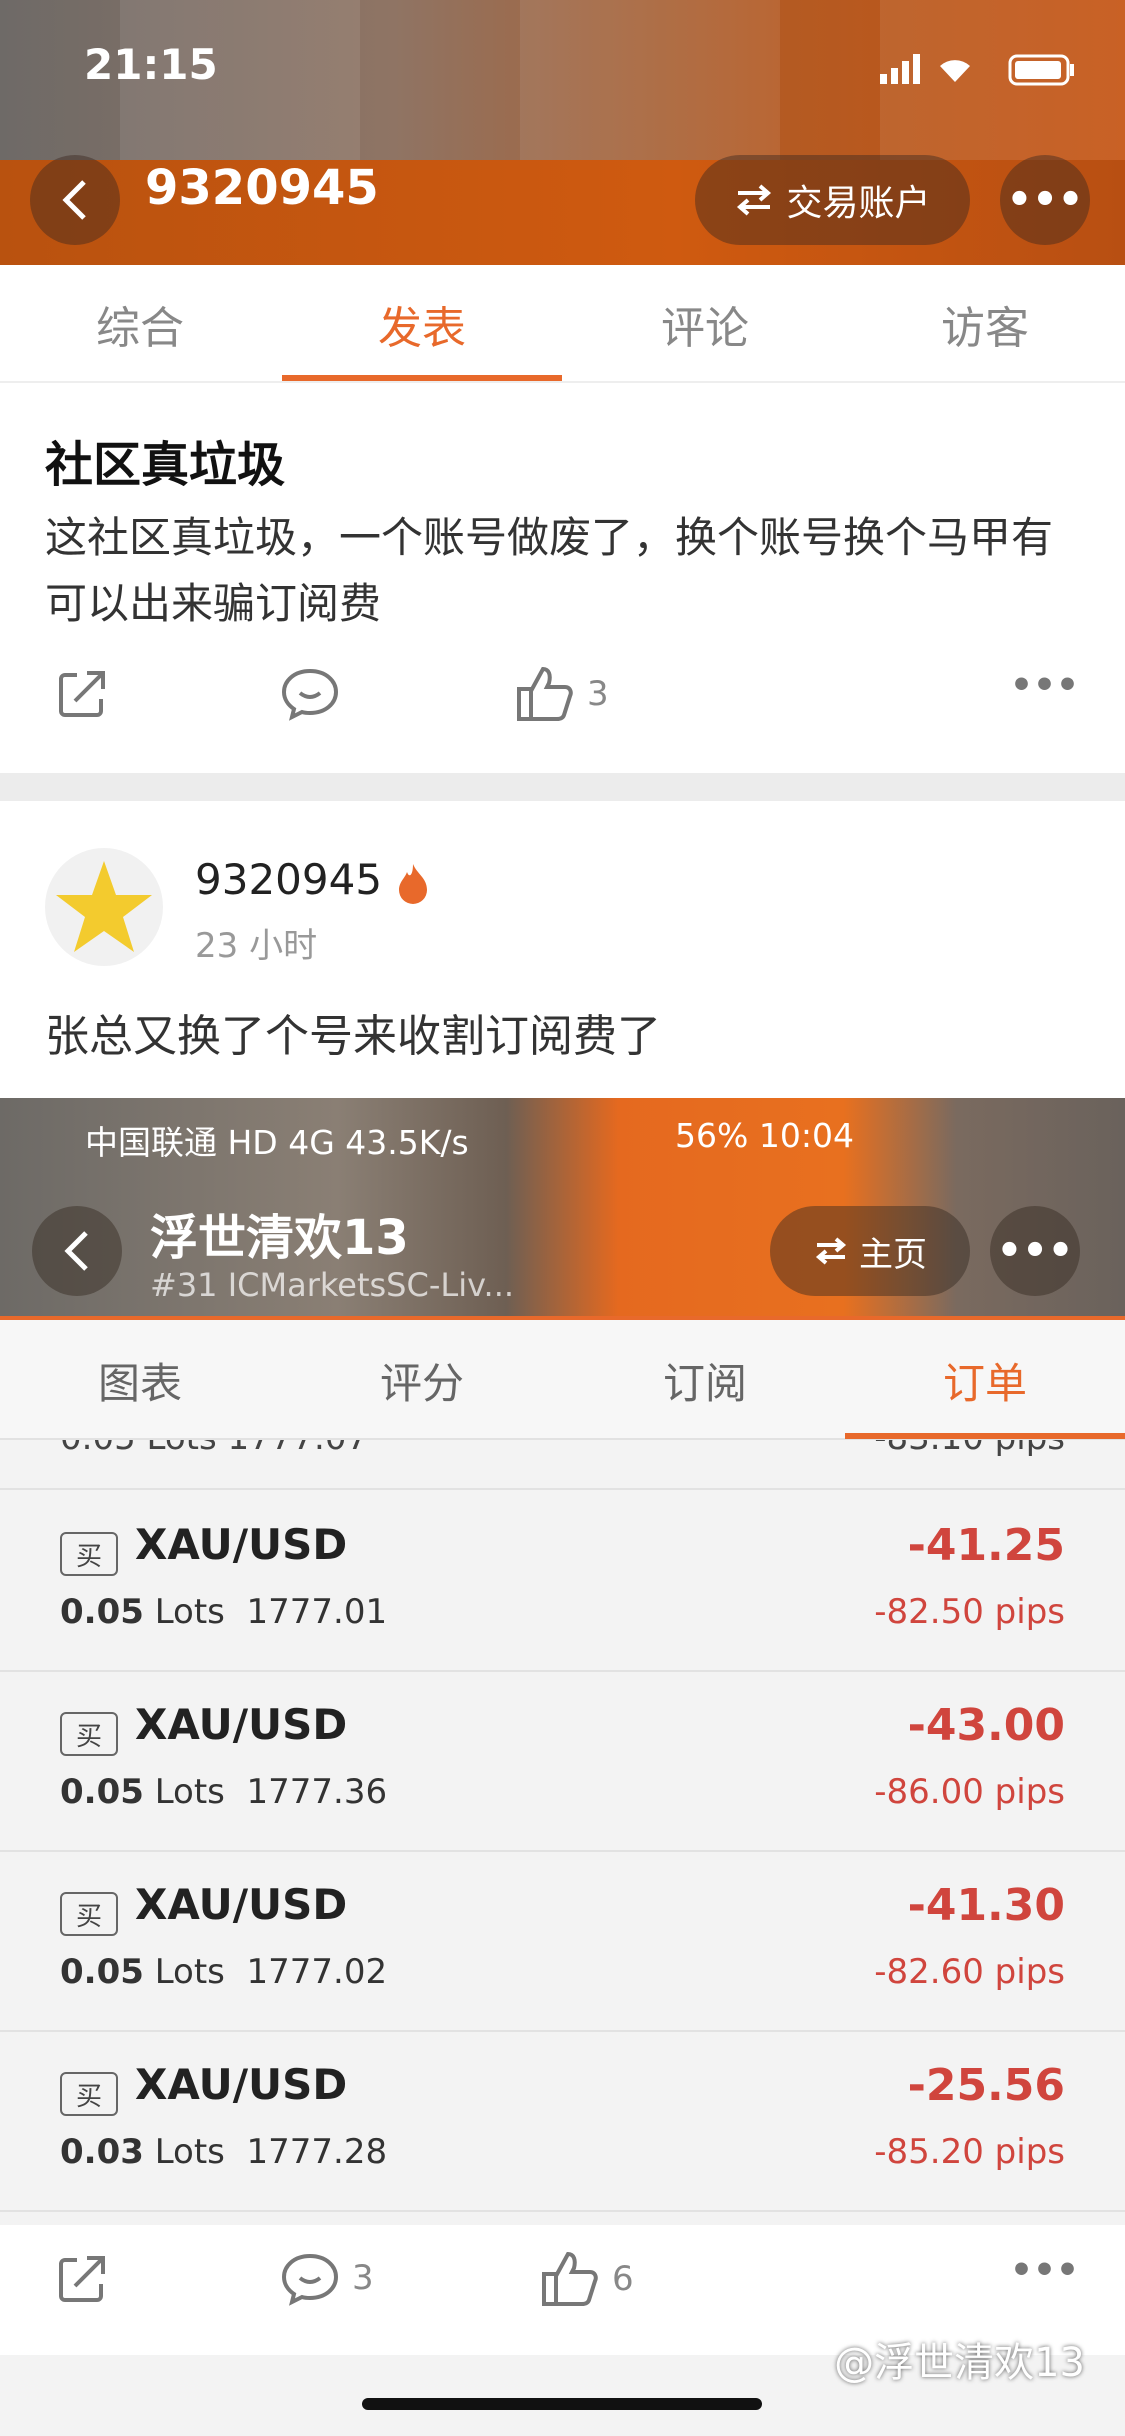 The height and width of the screenshot is (2436, 1125). What do you see at coordinates (165, 465) in the screenshot?
I see `post-title: 社区真垃圾` at bounding box center [165, 465].